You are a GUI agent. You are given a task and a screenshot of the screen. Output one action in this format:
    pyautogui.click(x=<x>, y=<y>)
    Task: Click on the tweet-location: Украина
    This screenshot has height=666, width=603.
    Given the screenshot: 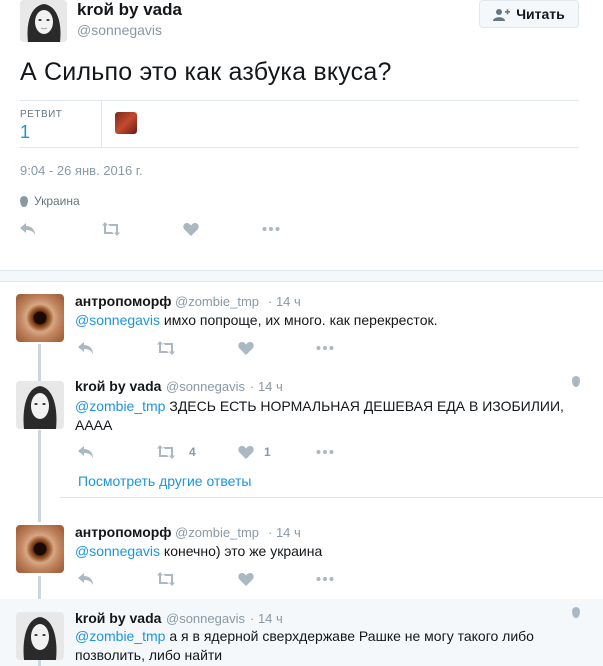 What is the action you would take?
    pyautogui.click(x=50, y=201)
    